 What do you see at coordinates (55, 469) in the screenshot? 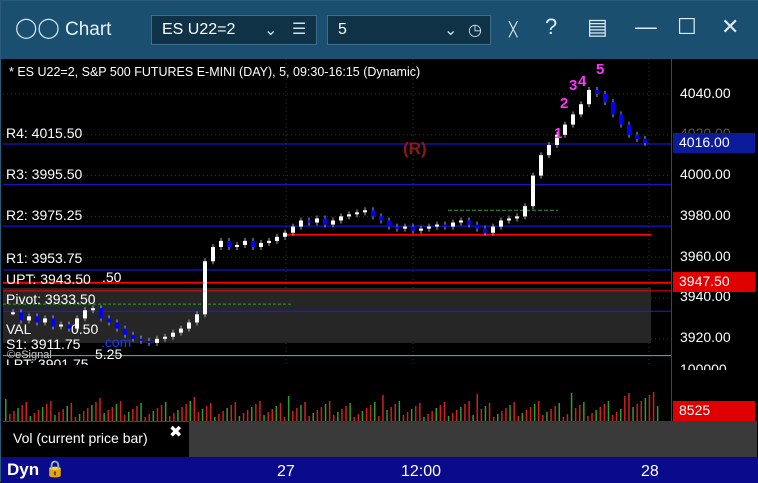
I see `lock-icon: 🔒` at bounding box center [55, 469].